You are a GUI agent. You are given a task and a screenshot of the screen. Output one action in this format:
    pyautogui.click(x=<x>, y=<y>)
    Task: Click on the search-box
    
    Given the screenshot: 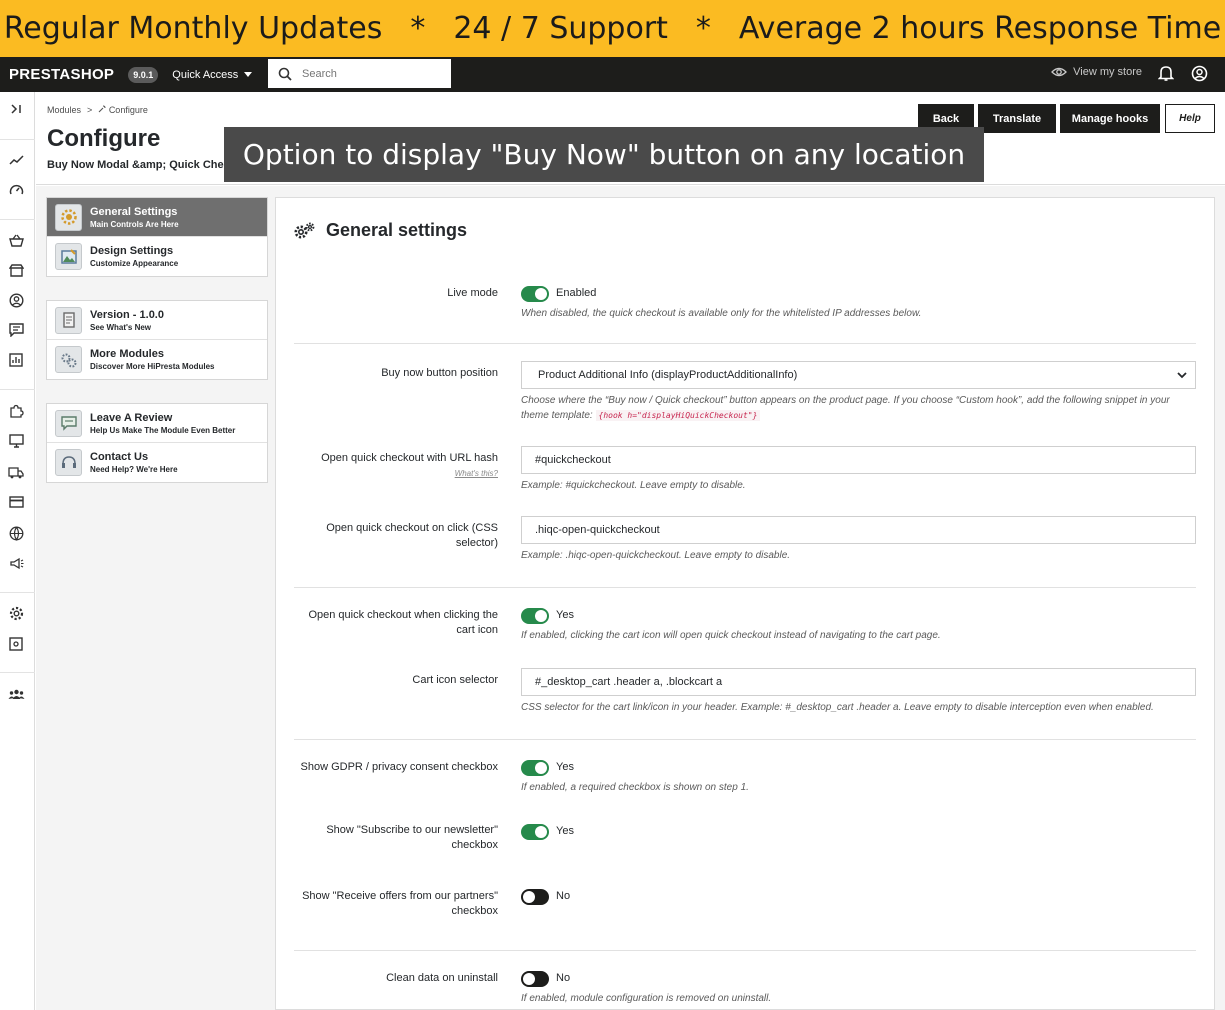 What is the action you would take?
    pyautogui.click(x=359, y=73)
    